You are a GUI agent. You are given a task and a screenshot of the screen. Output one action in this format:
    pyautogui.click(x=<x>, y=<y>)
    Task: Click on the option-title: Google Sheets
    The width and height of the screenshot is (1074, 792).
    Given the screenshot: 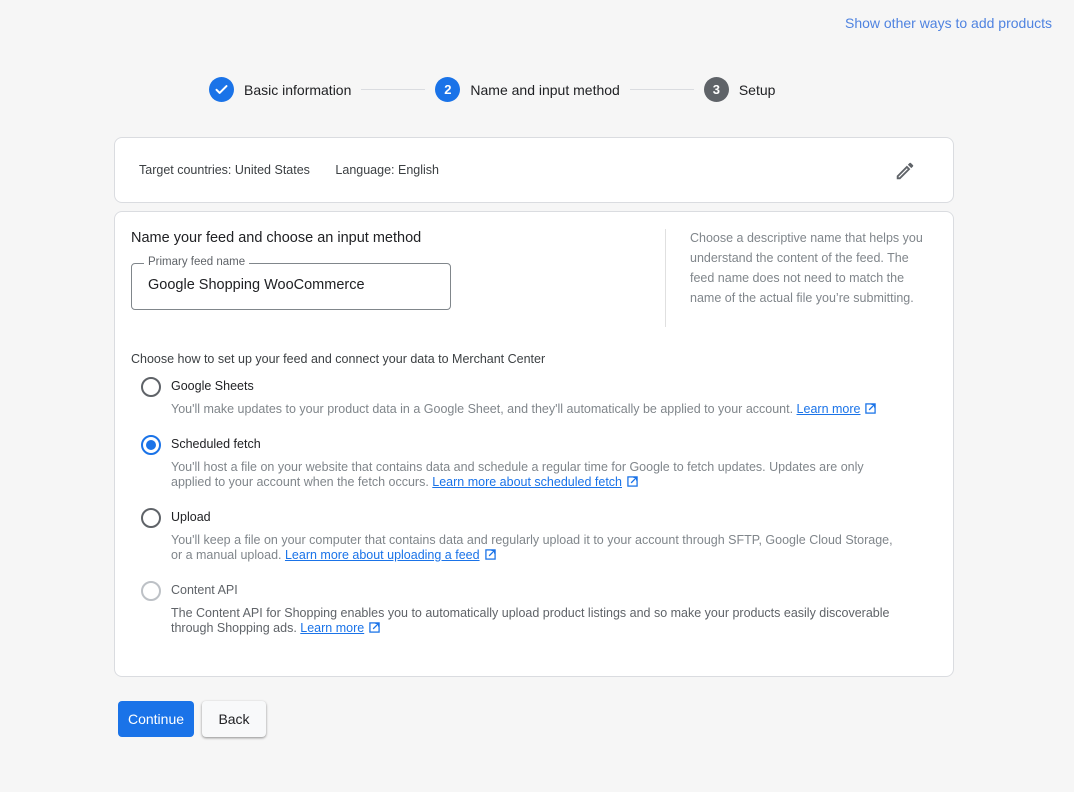 What is the action you would take?
    pyautogui.click(x=212, y=386)
    